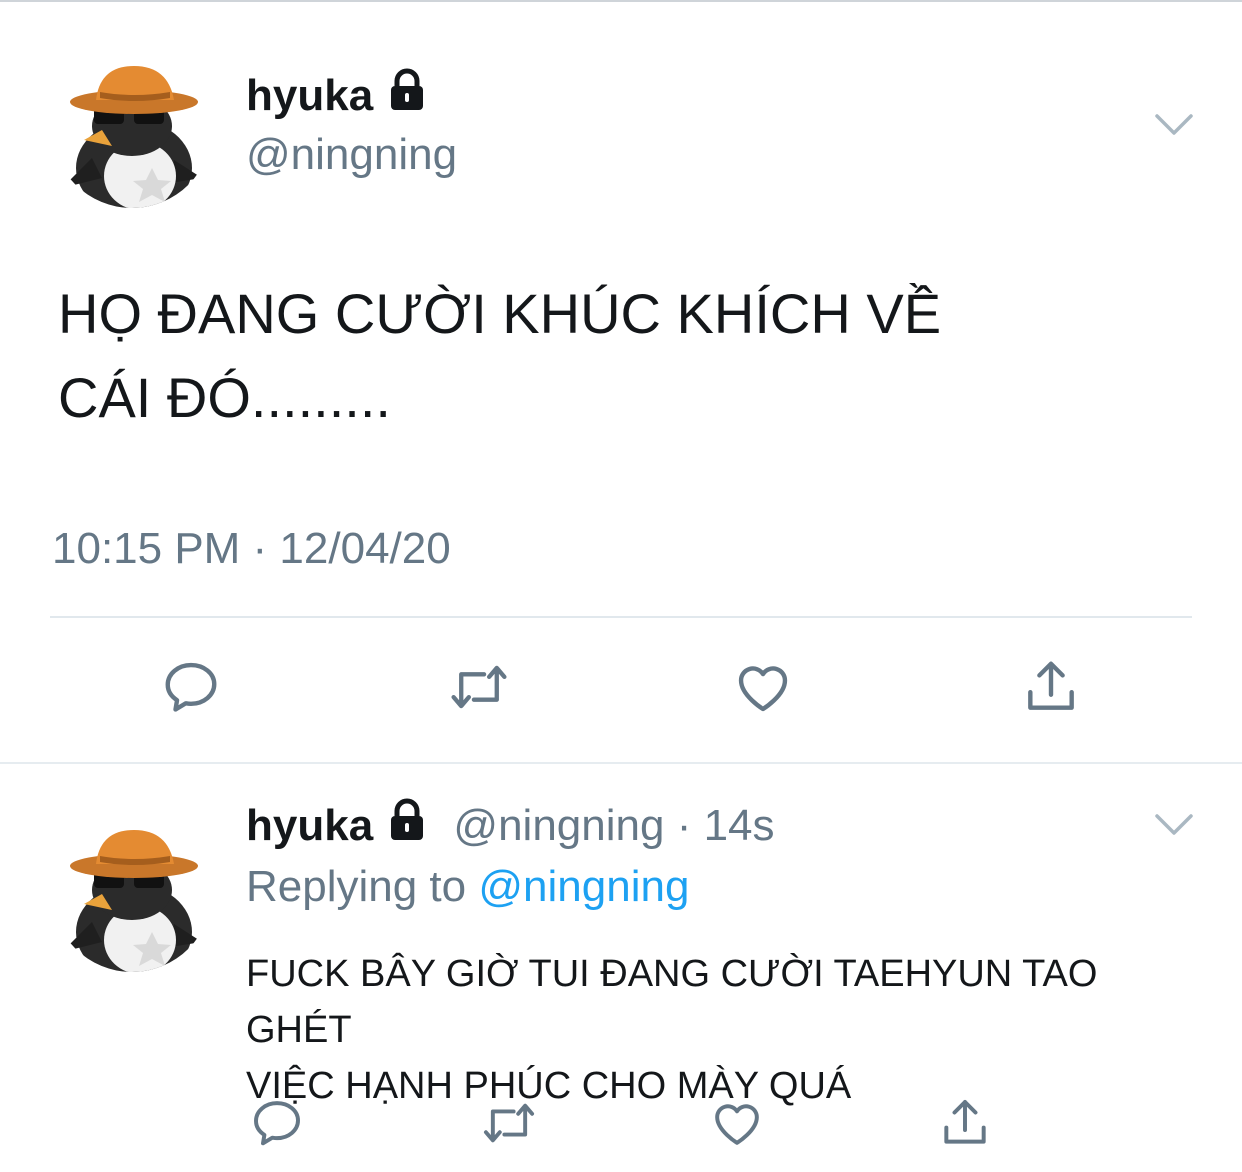 Image resolution: width=1242 pixels, height=1172 pixels. I want to click on top-border, so click(621, 1).